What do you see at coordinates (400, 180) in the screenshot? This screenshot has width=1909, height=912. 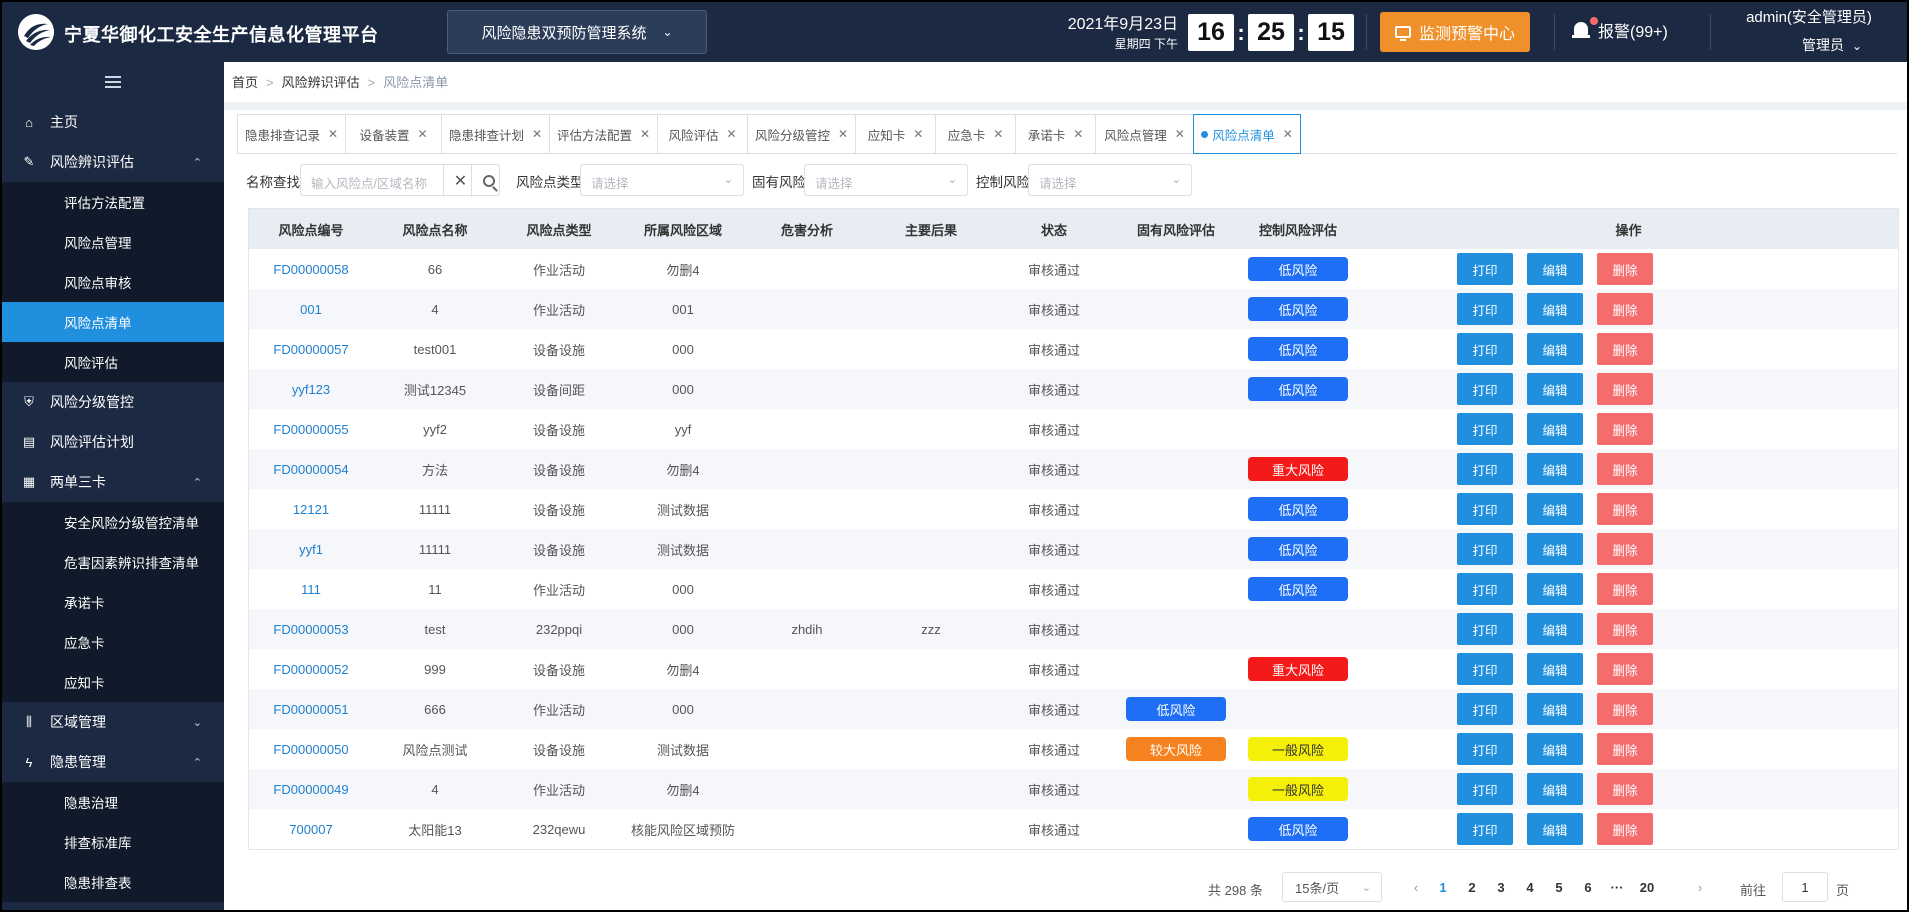 I see `name-search-input: 输入风险点/区域名称 ✕` at bounding box center [400, 180].